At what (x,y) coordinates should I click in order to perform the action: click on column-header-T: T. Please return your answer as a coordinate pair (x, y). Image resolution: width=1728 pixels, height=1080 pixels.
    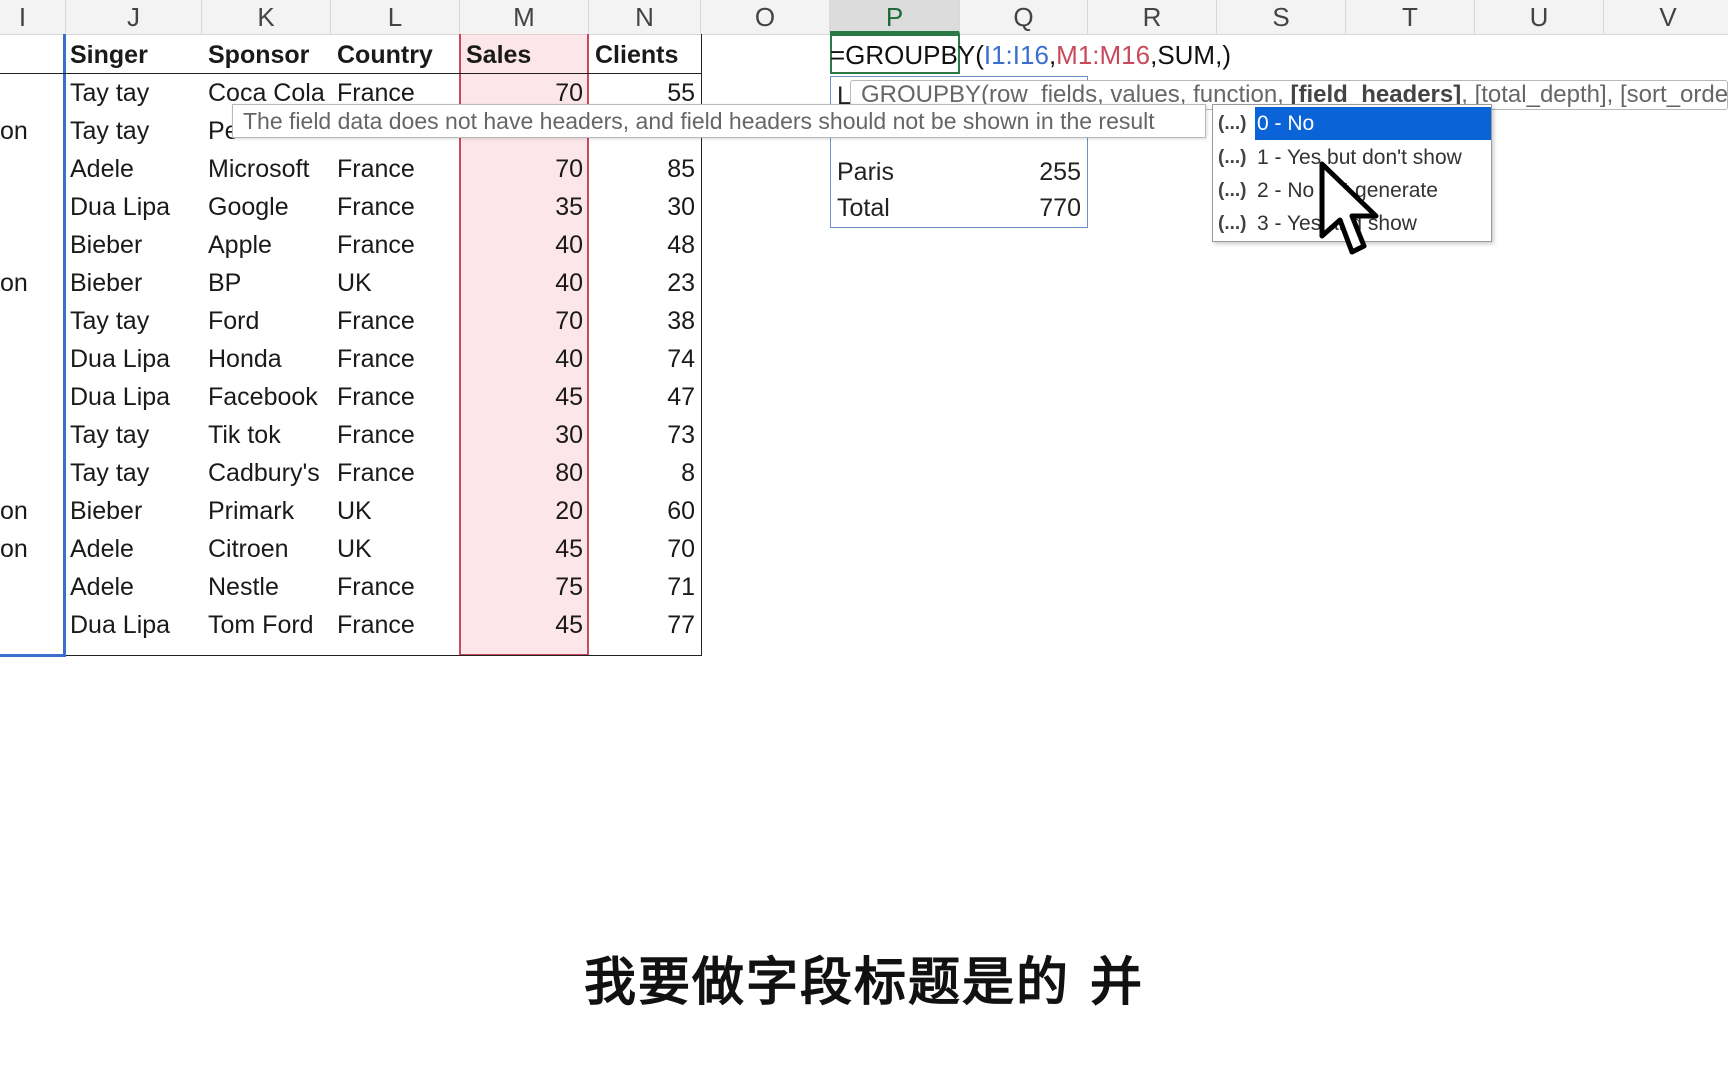
    Looking at the image, I should click on (1410, 17).